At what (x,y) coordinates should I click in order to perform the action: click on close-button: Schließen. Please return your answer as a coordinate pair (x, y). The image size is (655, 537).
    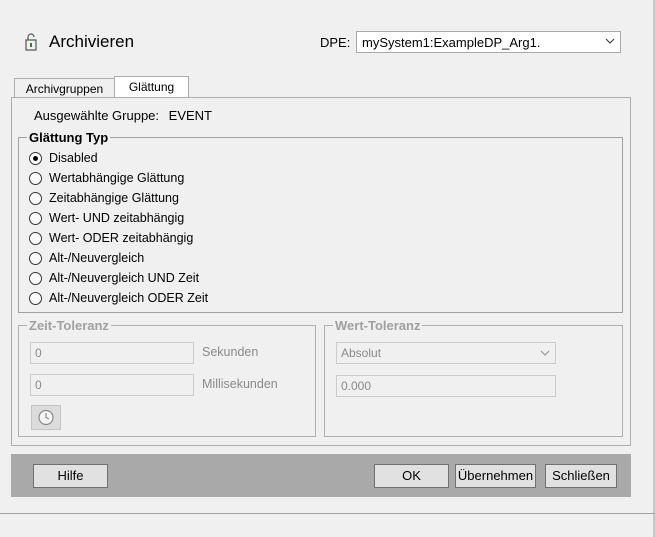
    Looking at the image, I should click on (581, 476).